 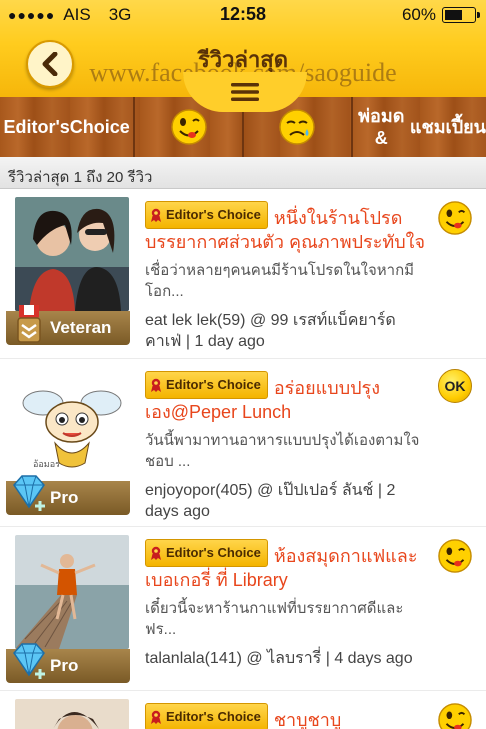 I want to click on member-rank-label: Veteran, so click(x=81, y=327).